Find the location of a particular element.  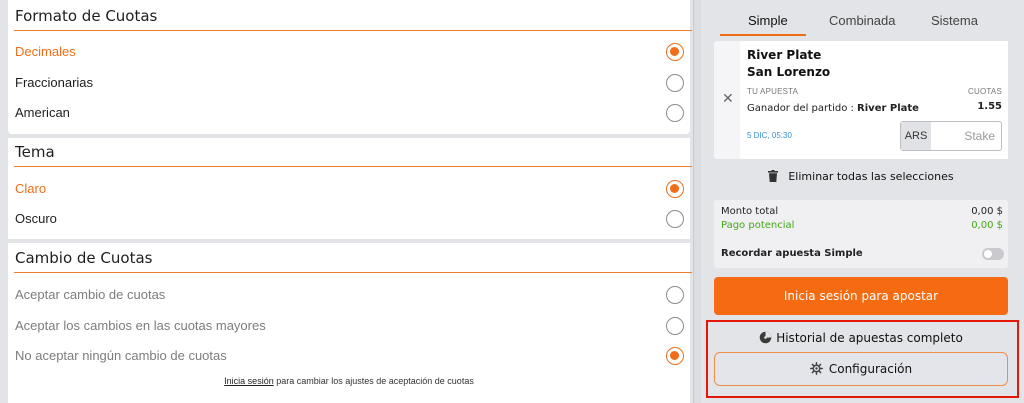

option-label: Aceptar cambio de cuotas is located at coordinates (90, 294).